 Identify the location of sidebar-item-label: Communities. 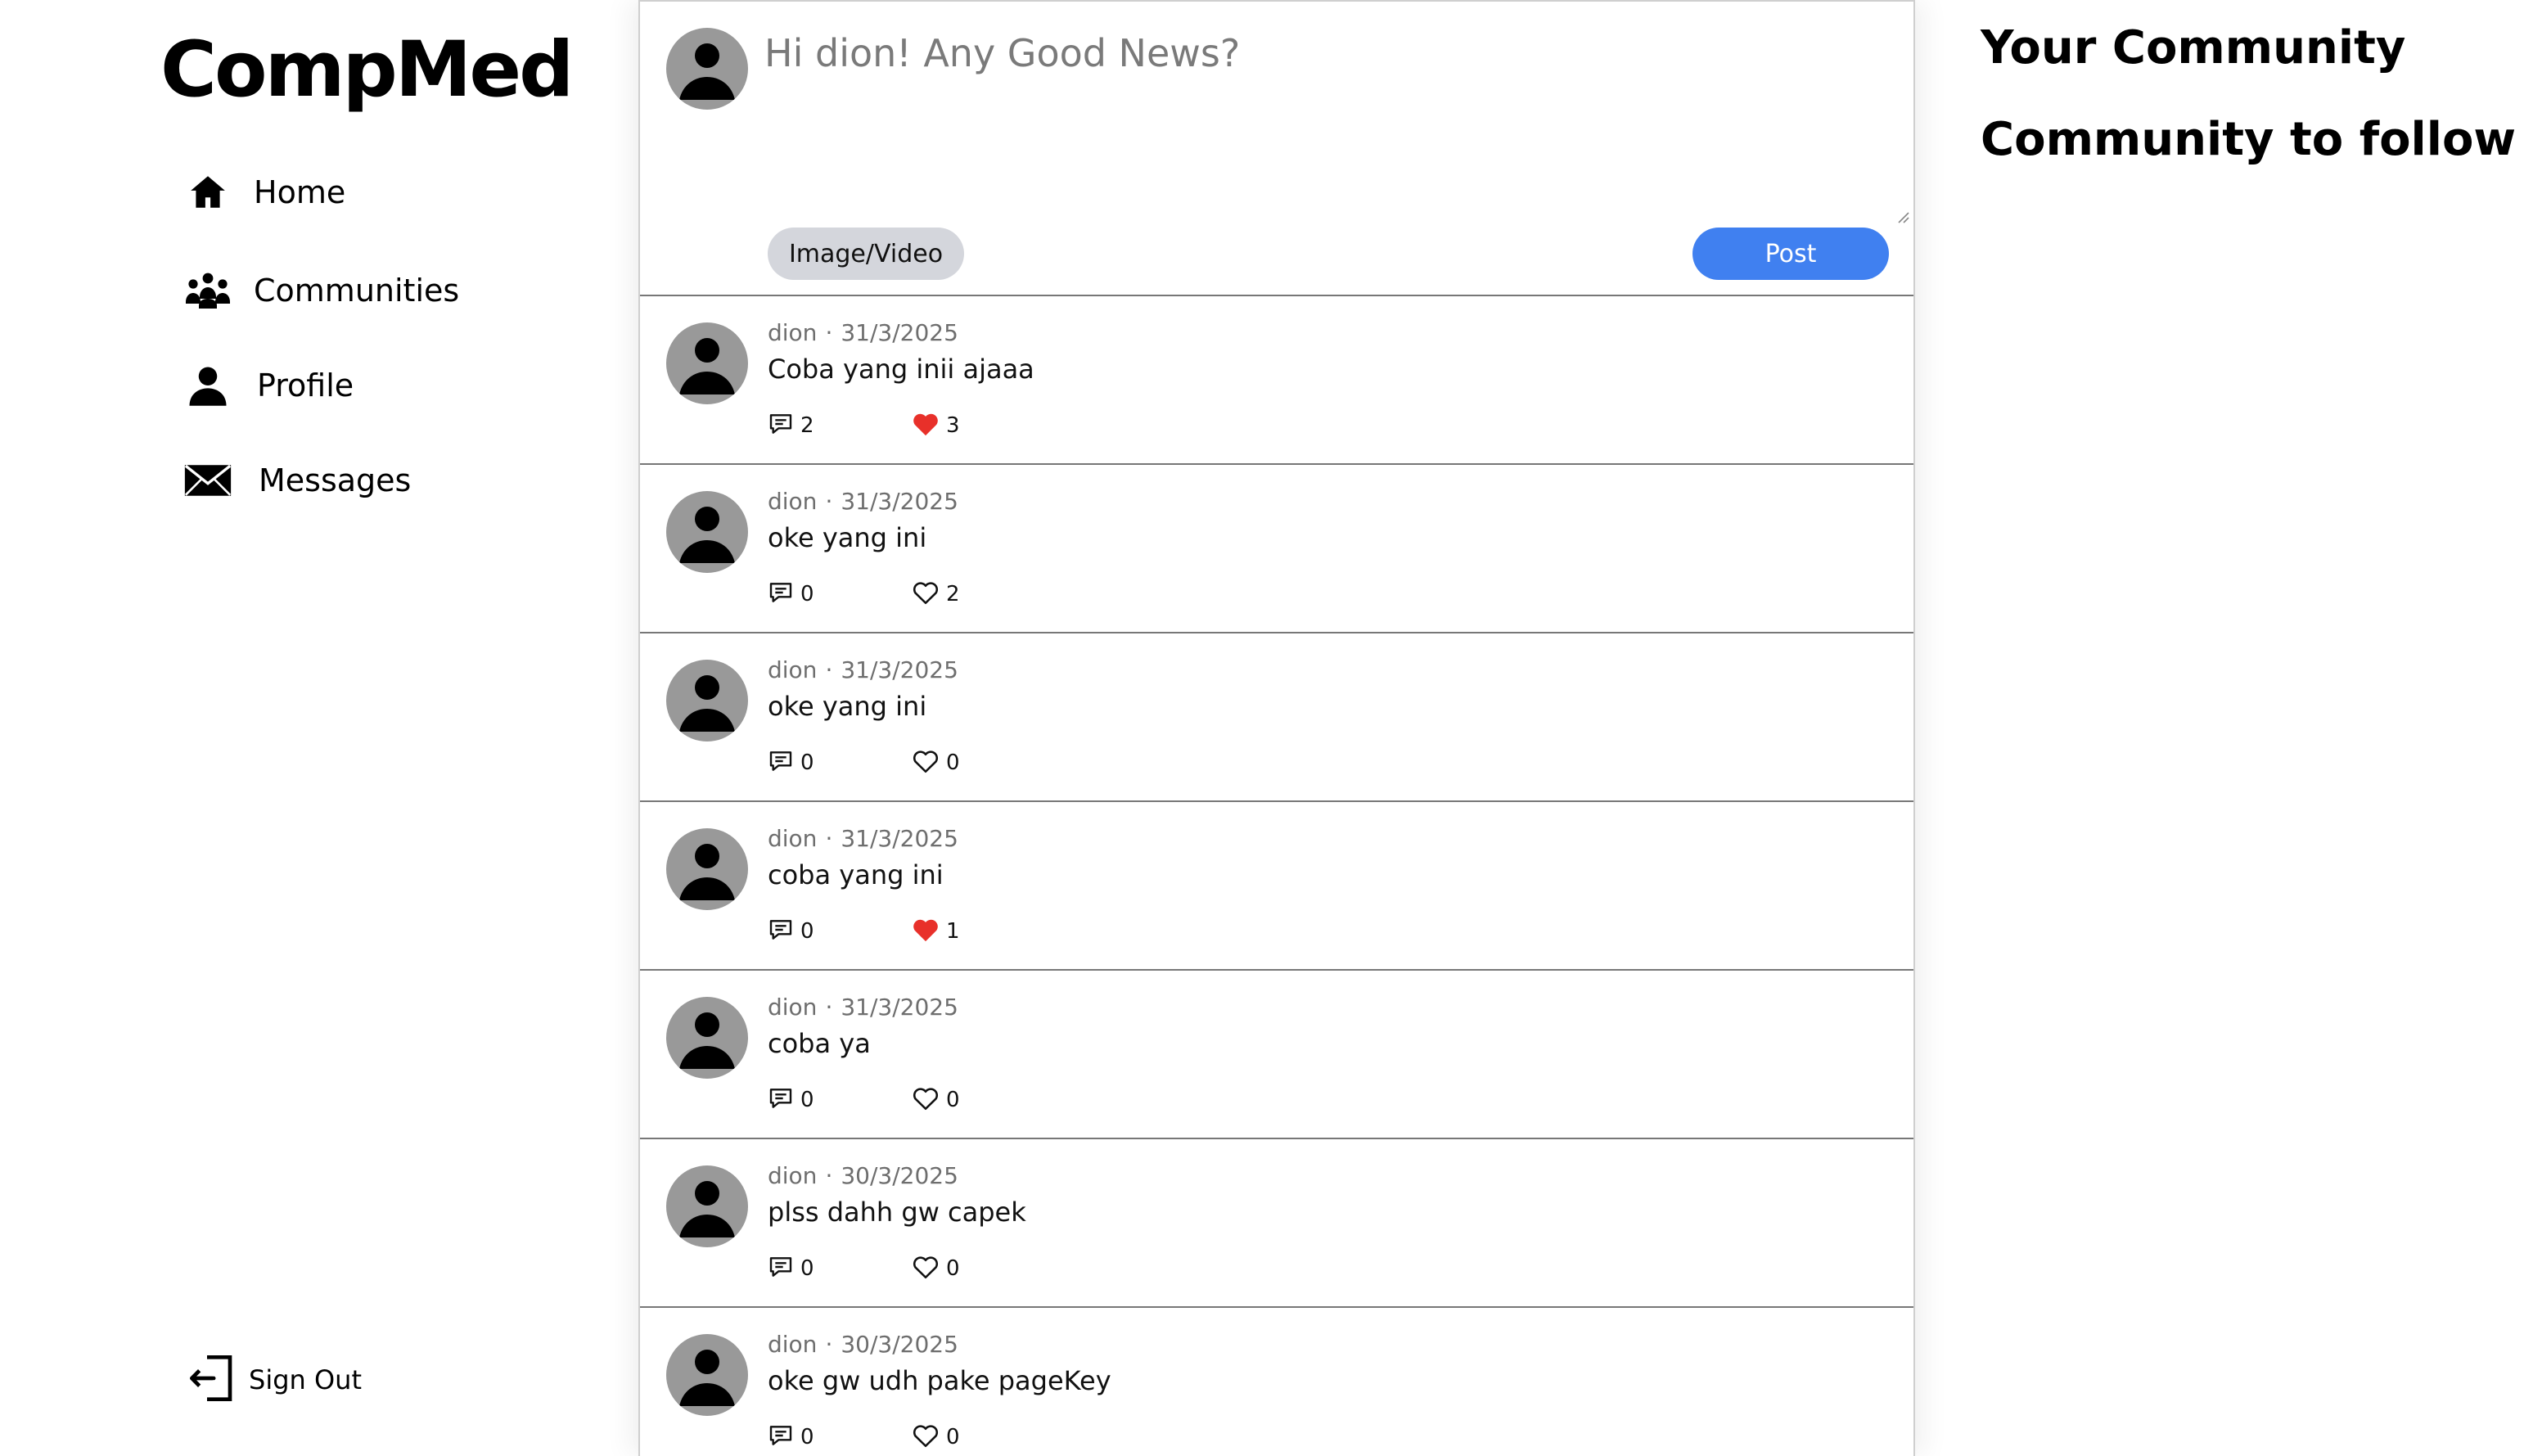
(357, 291).